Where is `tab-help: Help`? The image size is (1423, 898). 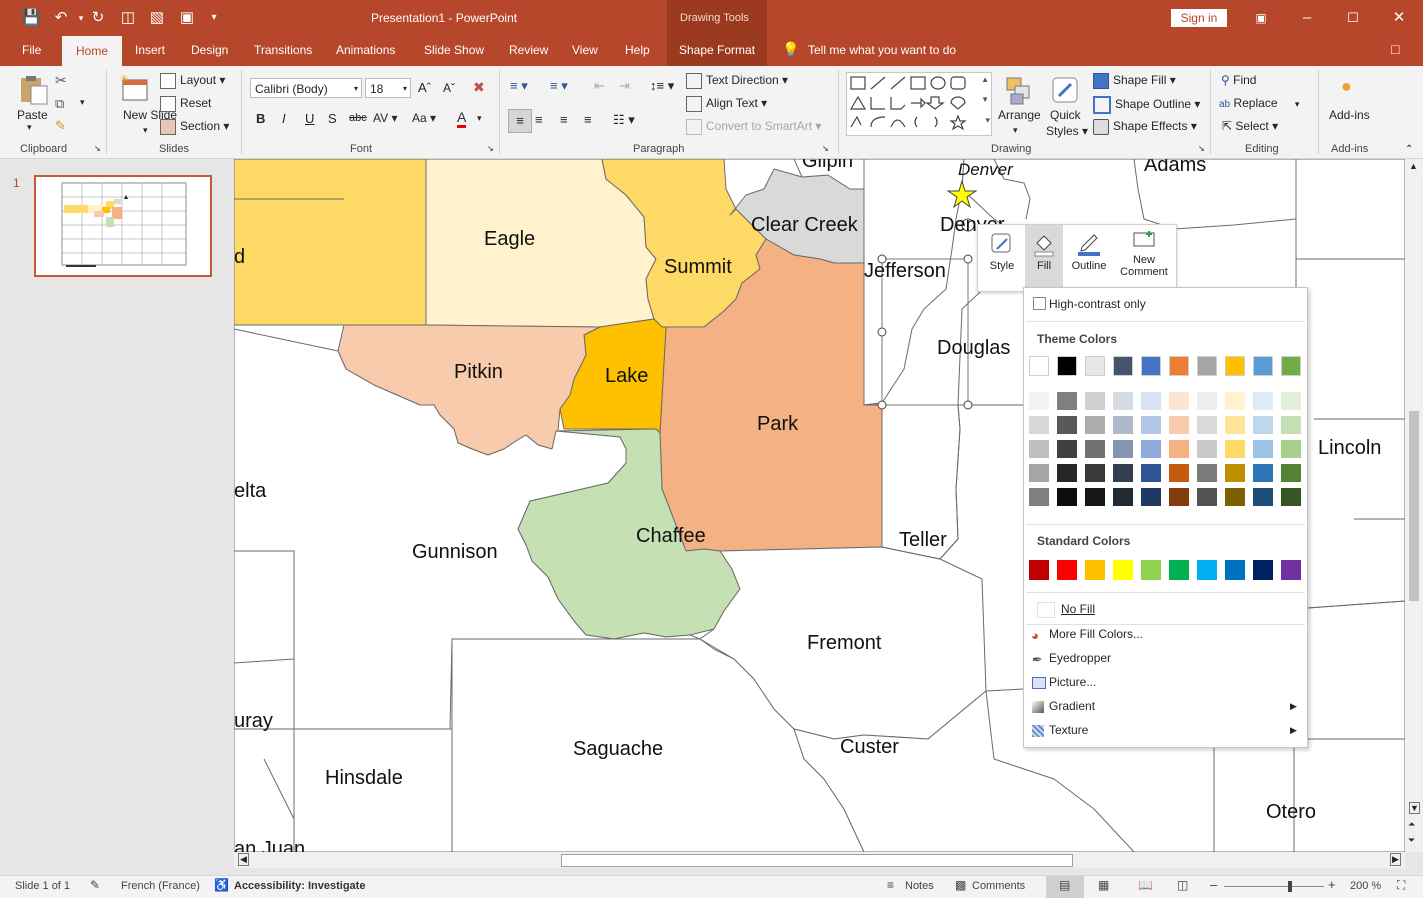
tab-help: Help is located at coordinates (637, 50).